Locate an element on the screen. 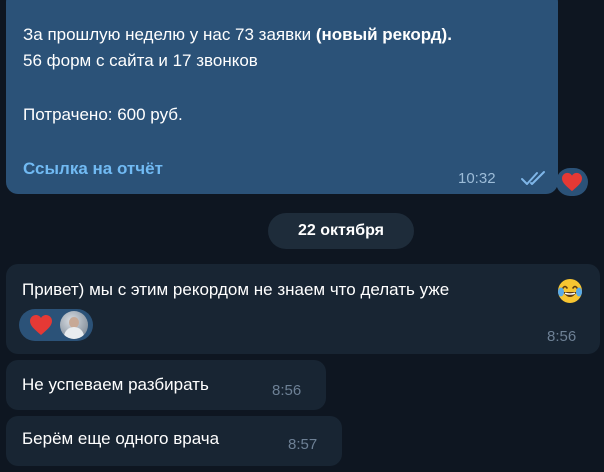 Image resolution: width=604 pixels, height=472 pixels. incoming-message-bubble: Не успеваем разбирать 8:56 is located at coordinates (166, 385).